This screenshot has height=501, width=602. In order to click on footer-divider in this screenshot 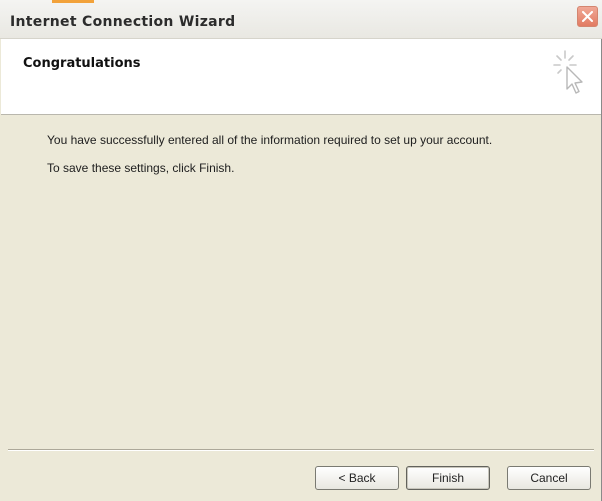, I will do `click(301, 450)`.